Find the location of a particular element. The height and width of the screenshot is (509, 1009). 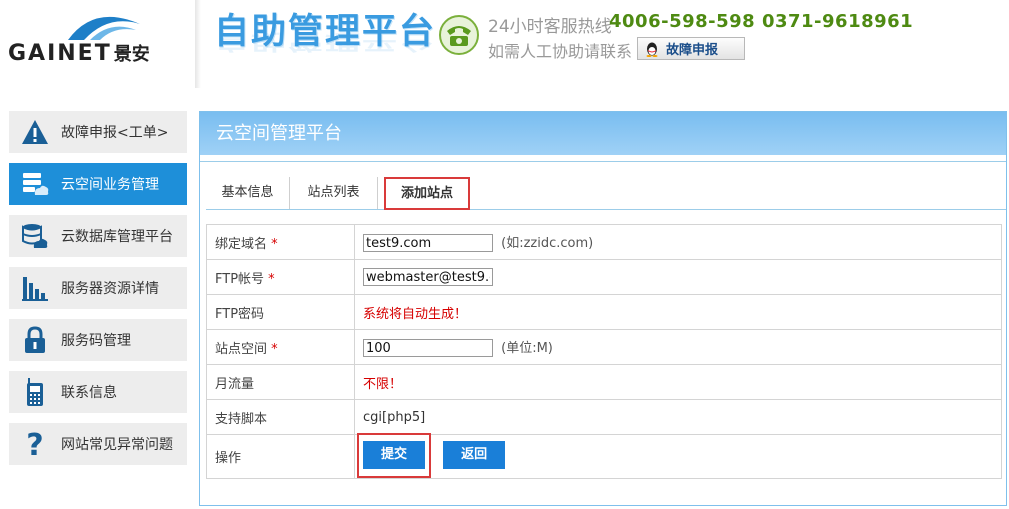

hotline-numbers: 4006-598-598 0371-9618961 is located at coordinates (761, 21).